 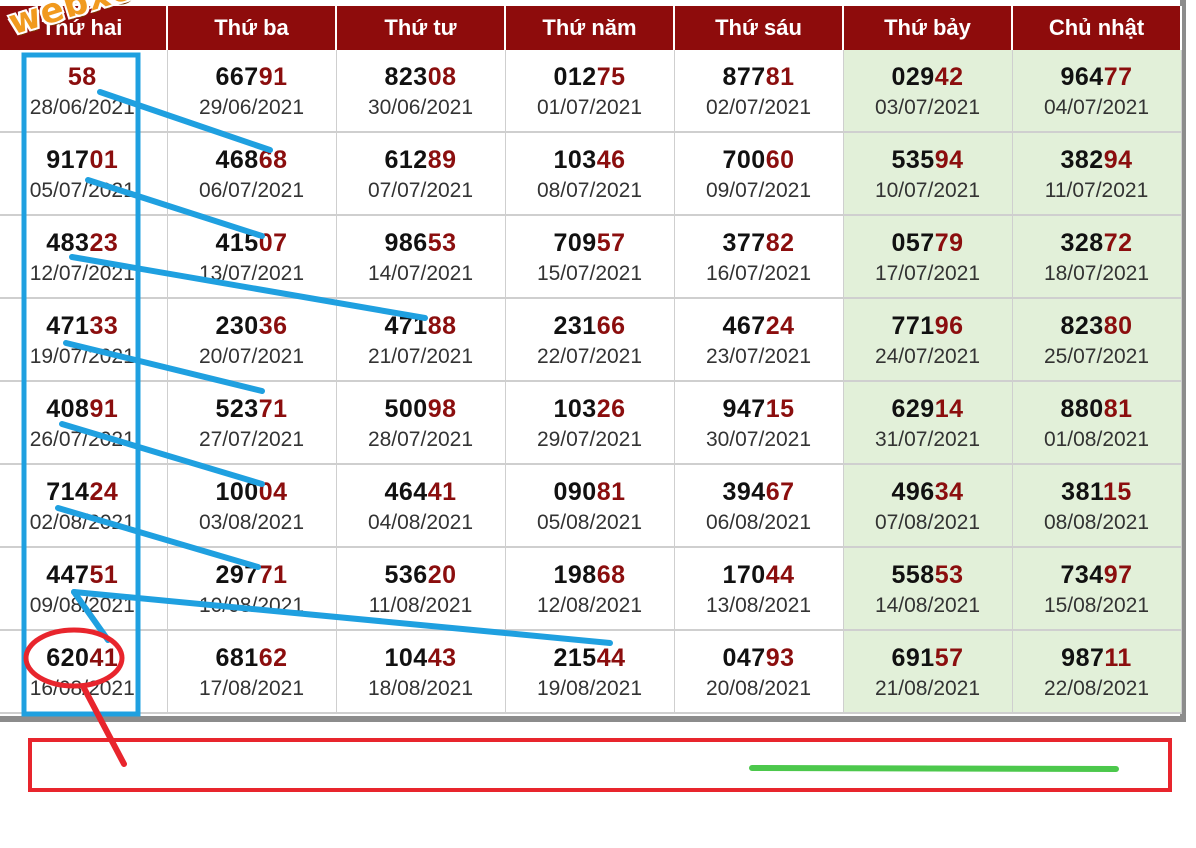 What do you see at coordinates (1082, 492) in the screenshot?
I see `result-number-head: 381` at bounding box center [1082, 492].